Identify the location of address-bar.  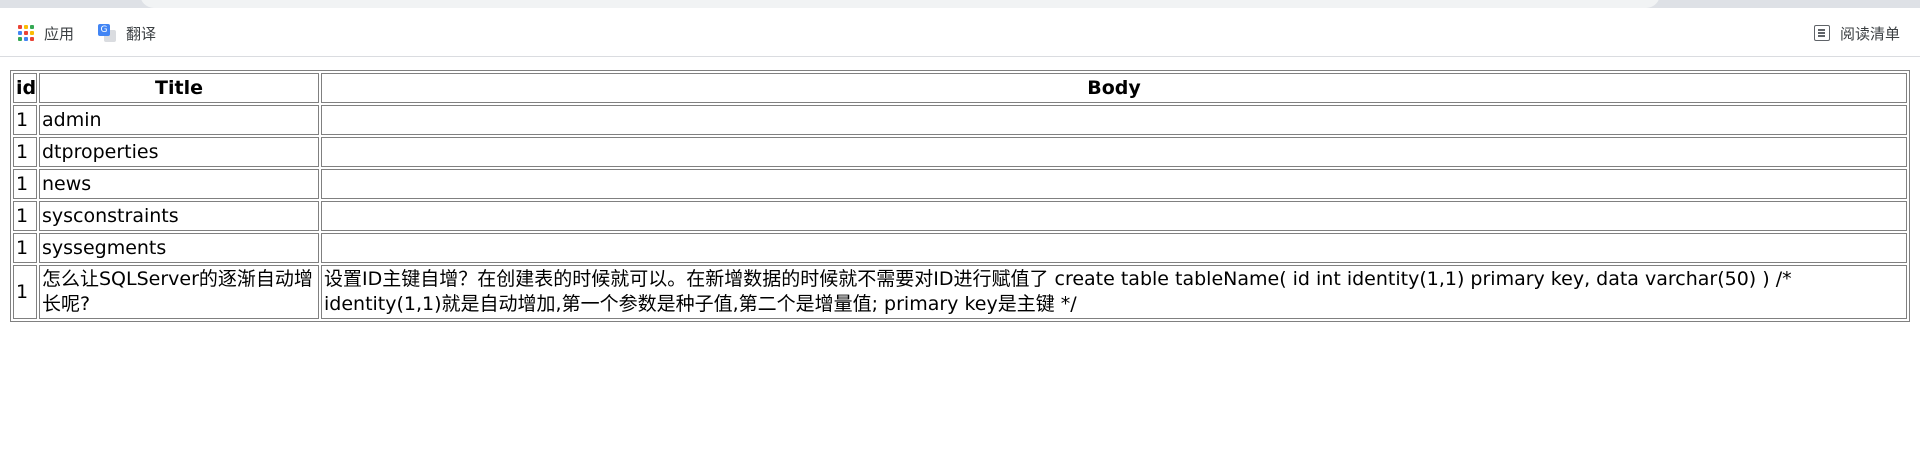
(900, 4).